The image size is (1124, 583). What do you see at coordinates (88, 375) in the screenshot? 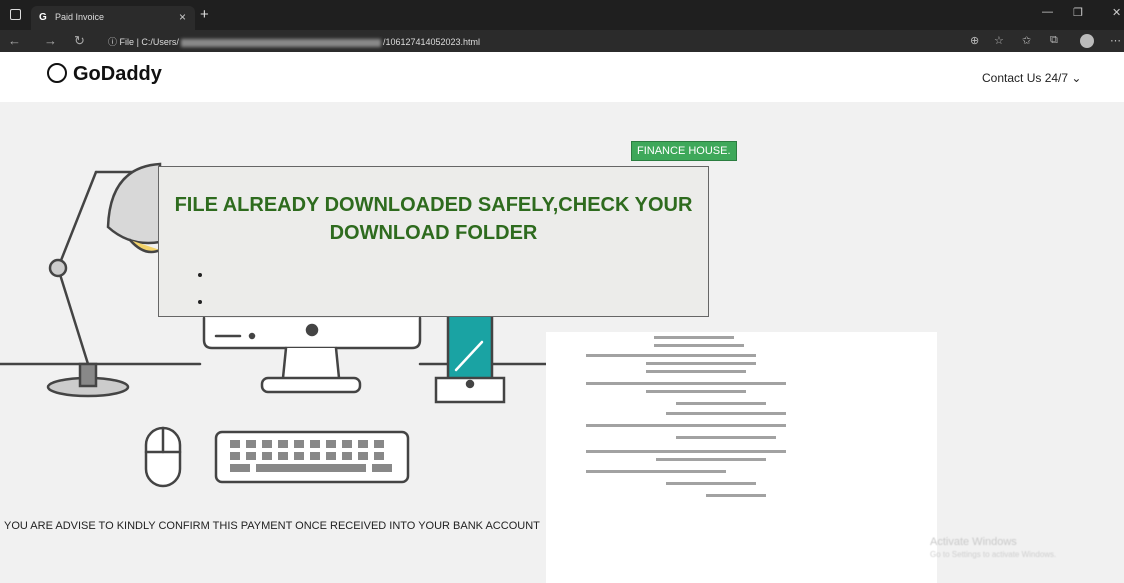
I see `lamp-stem` at bounding box center [88, 375].